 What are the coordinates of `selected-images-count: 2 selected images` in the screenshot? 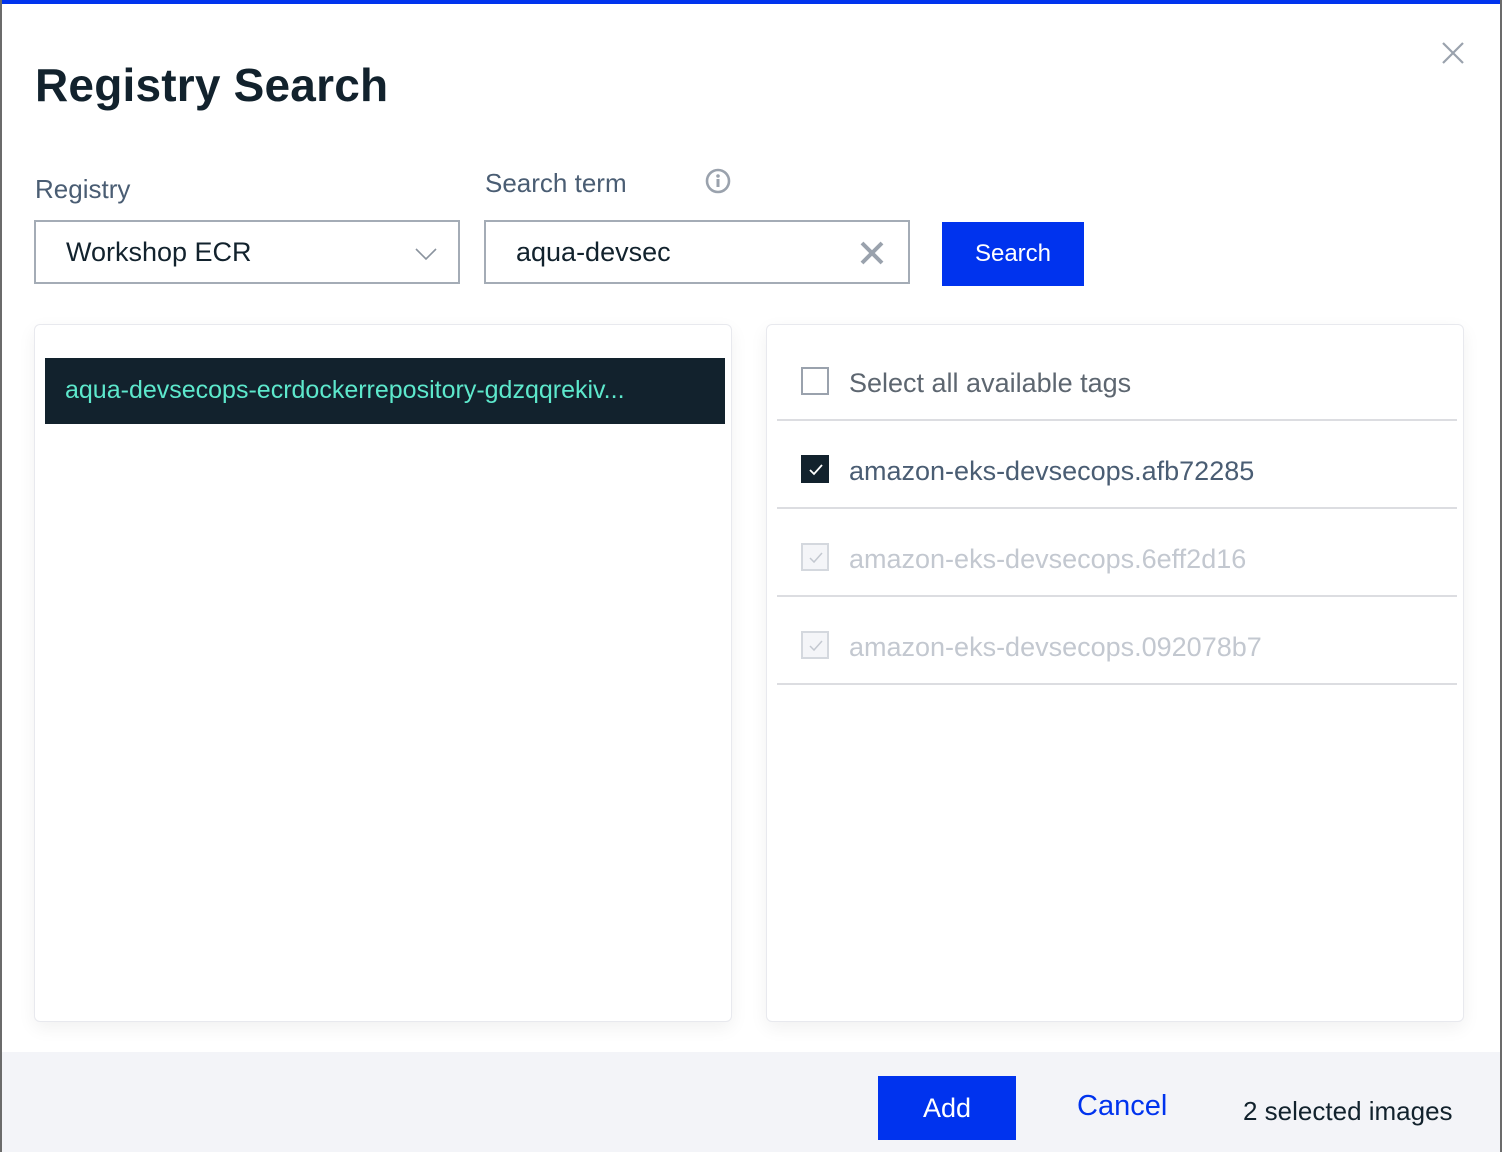 It's located at (1348, 1111).